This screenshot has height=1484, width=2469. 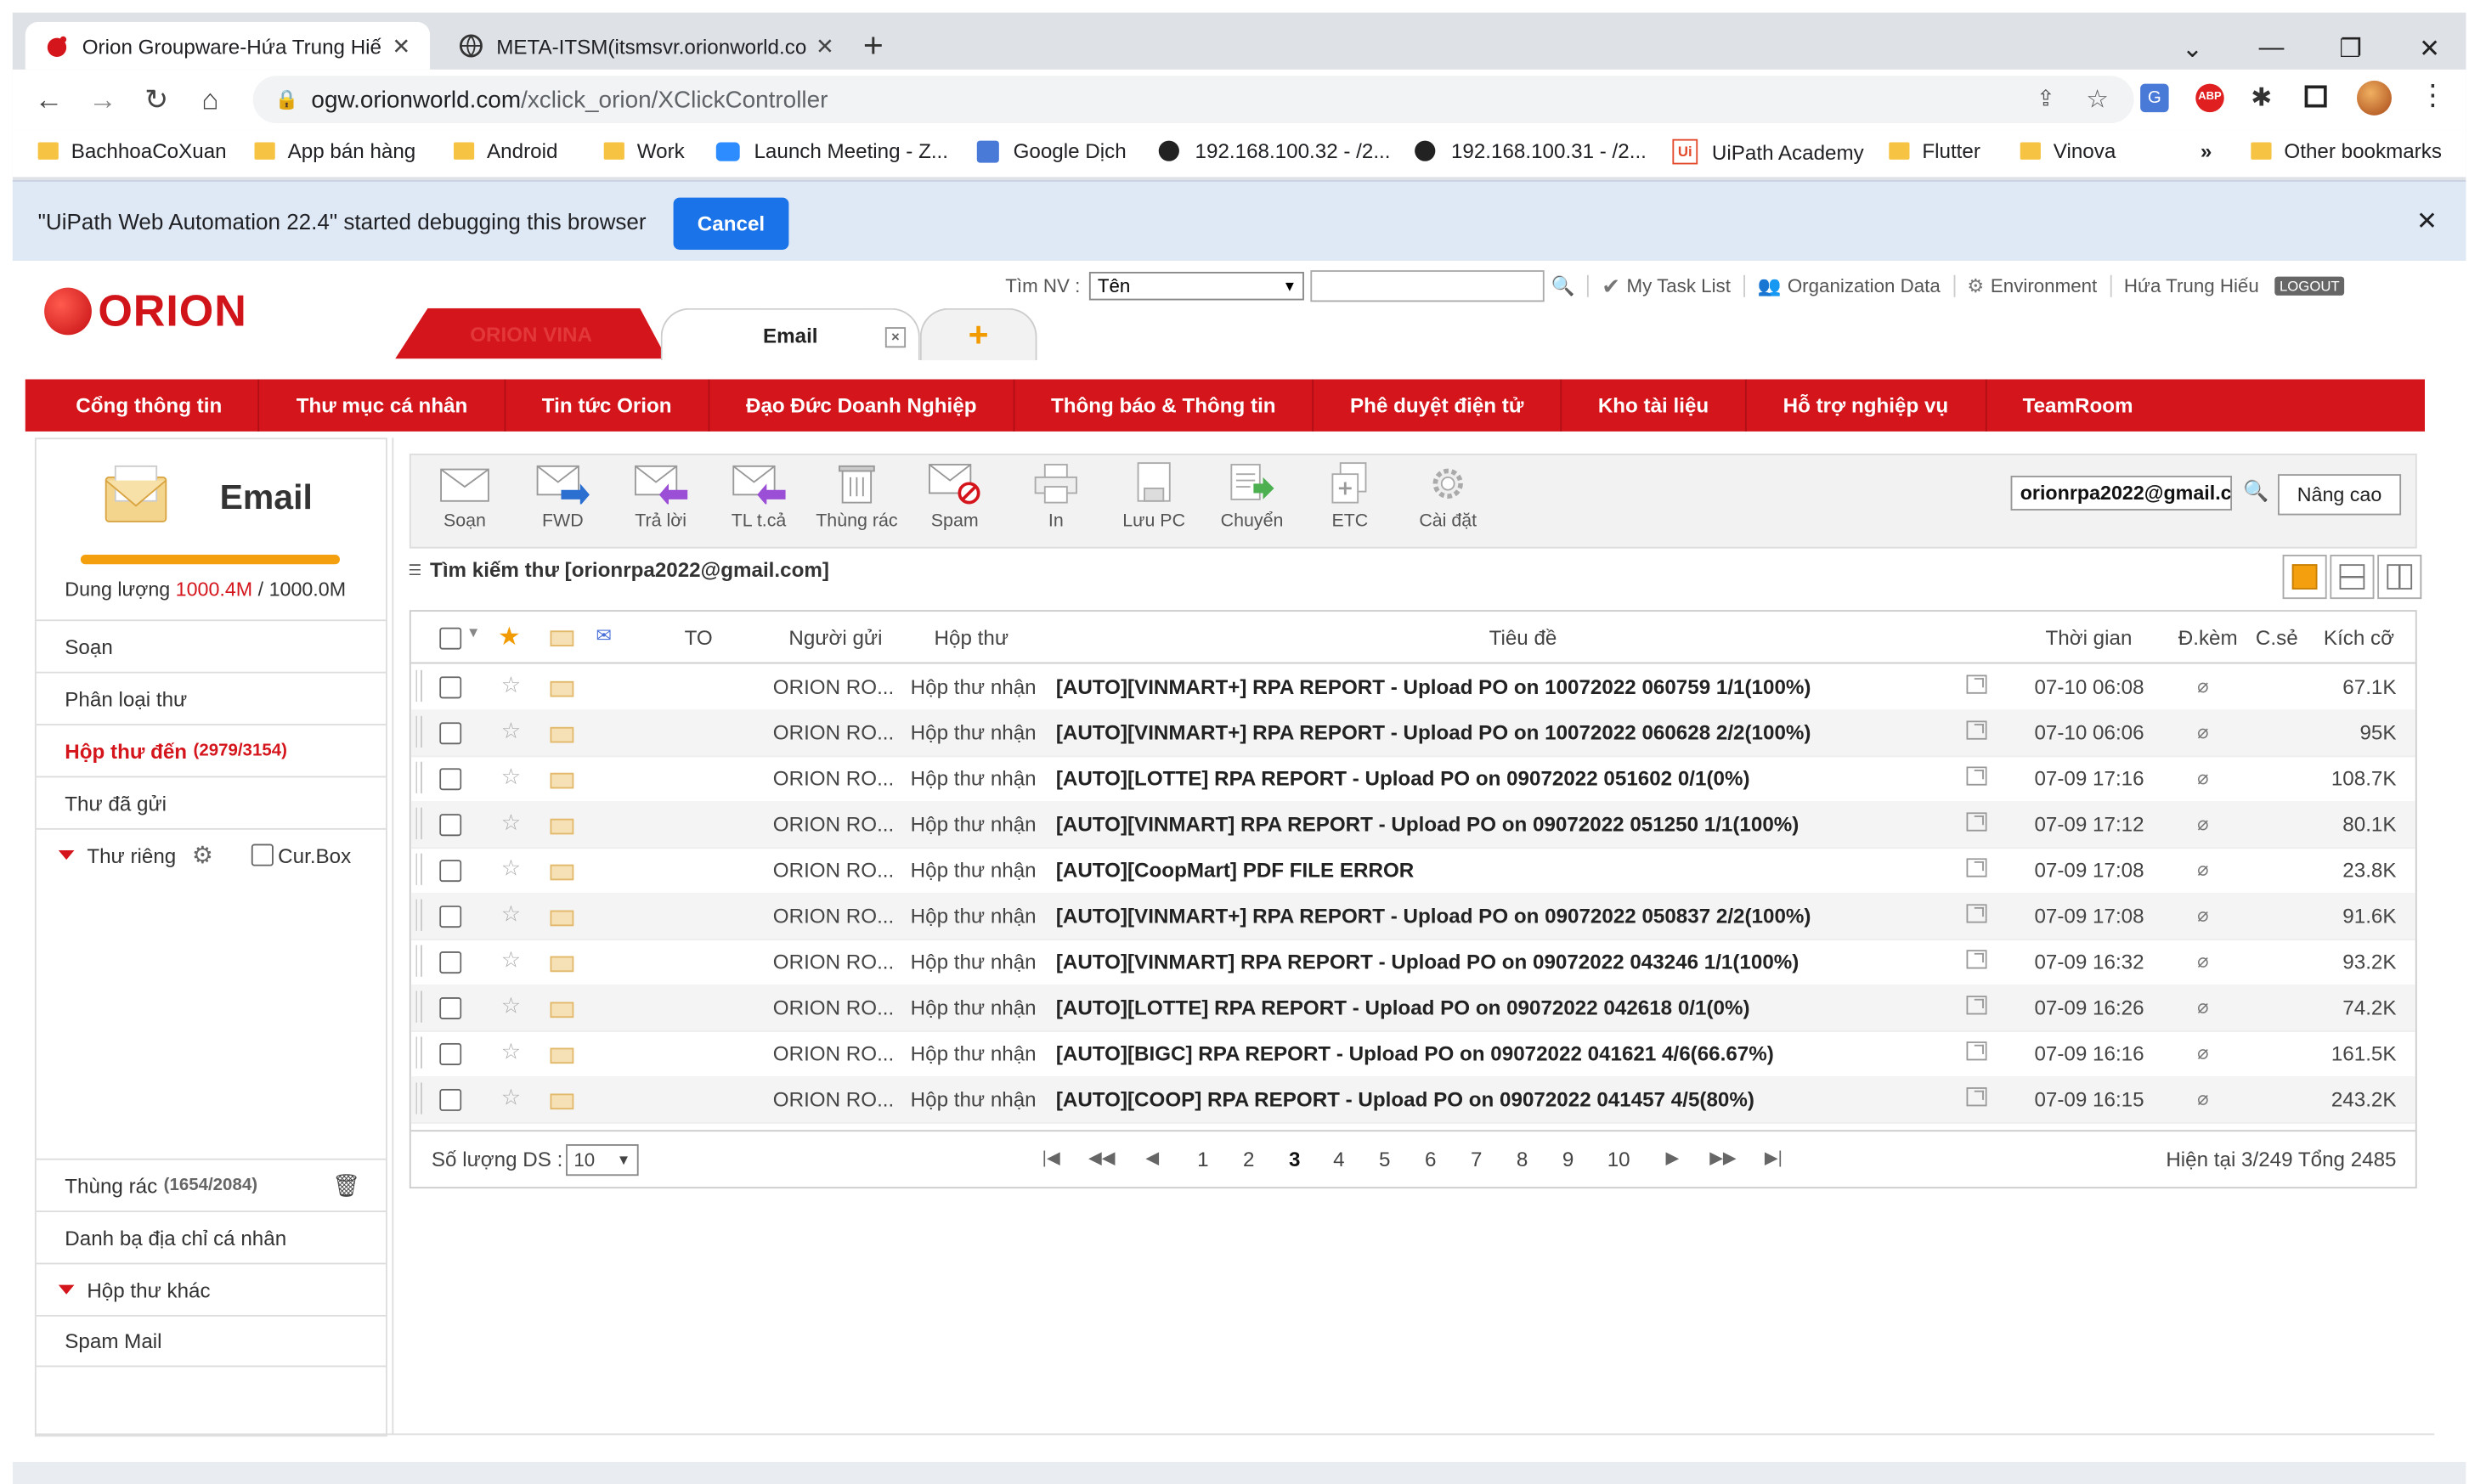 What do you see at coordinates (978, 334) in the screenshot?
I see `add-tab-button: +` at bounding box center [978, 334].